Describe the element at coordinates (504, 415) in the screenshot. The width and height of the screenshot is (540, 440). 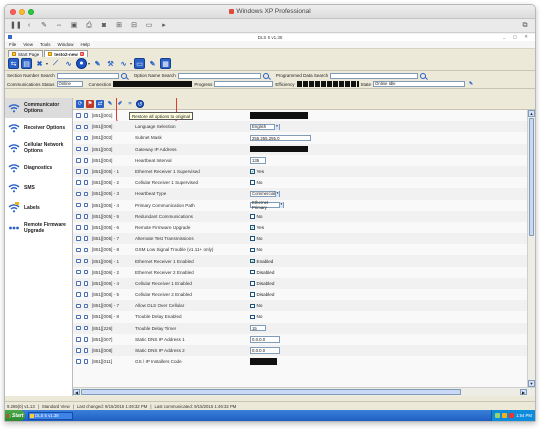
I see `security-tray-icon` at that location.